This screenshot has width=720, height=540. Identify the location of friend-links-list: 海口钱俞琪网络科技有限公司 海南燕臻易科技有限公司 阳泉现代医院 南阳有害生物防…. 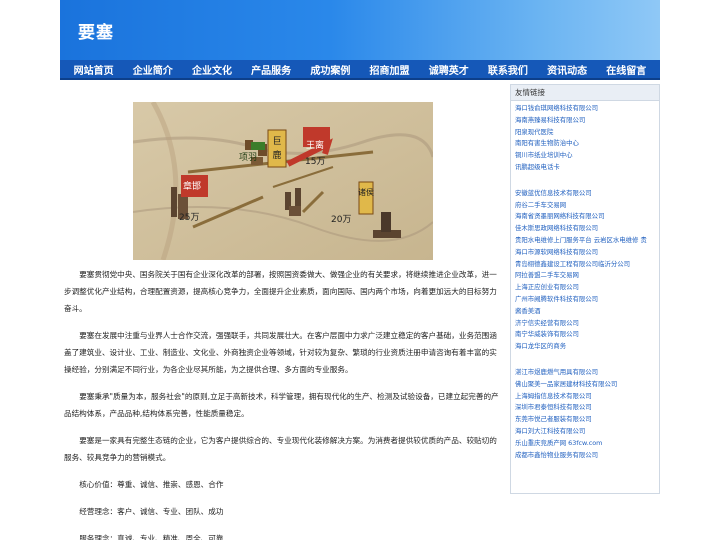
(585, 282).